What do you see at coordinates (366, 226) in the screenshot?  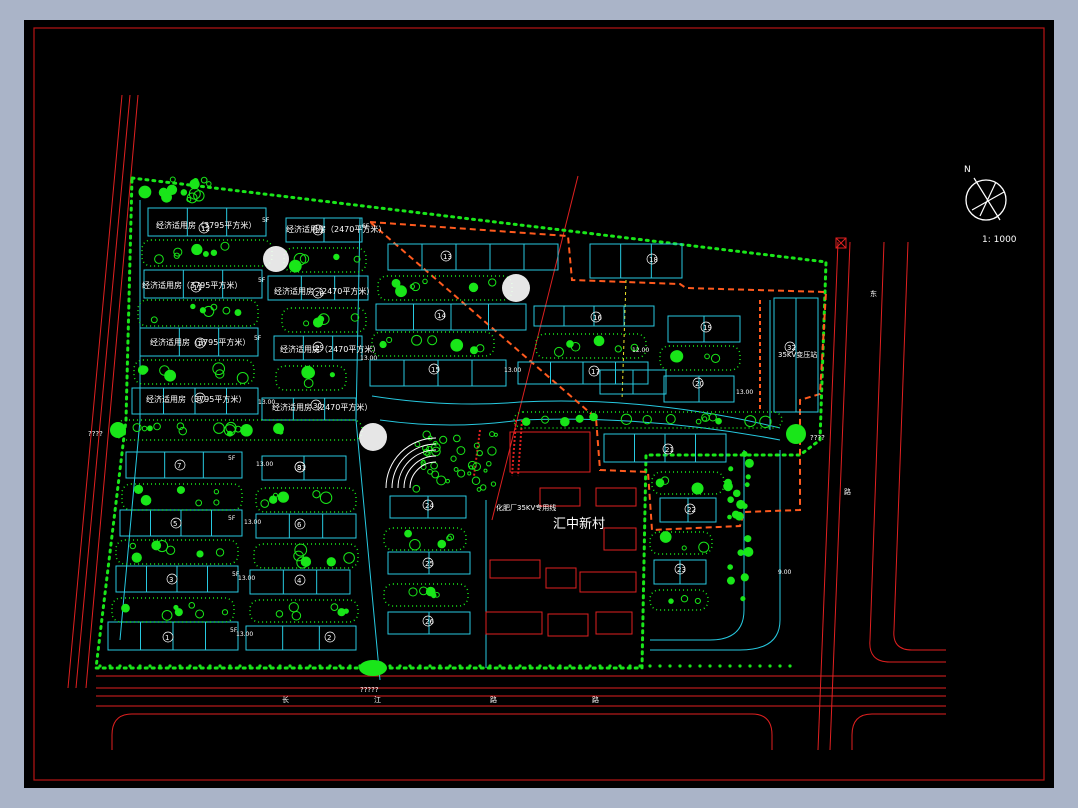 I see `floor-tag: 6F` at bounding box center [366, 226].